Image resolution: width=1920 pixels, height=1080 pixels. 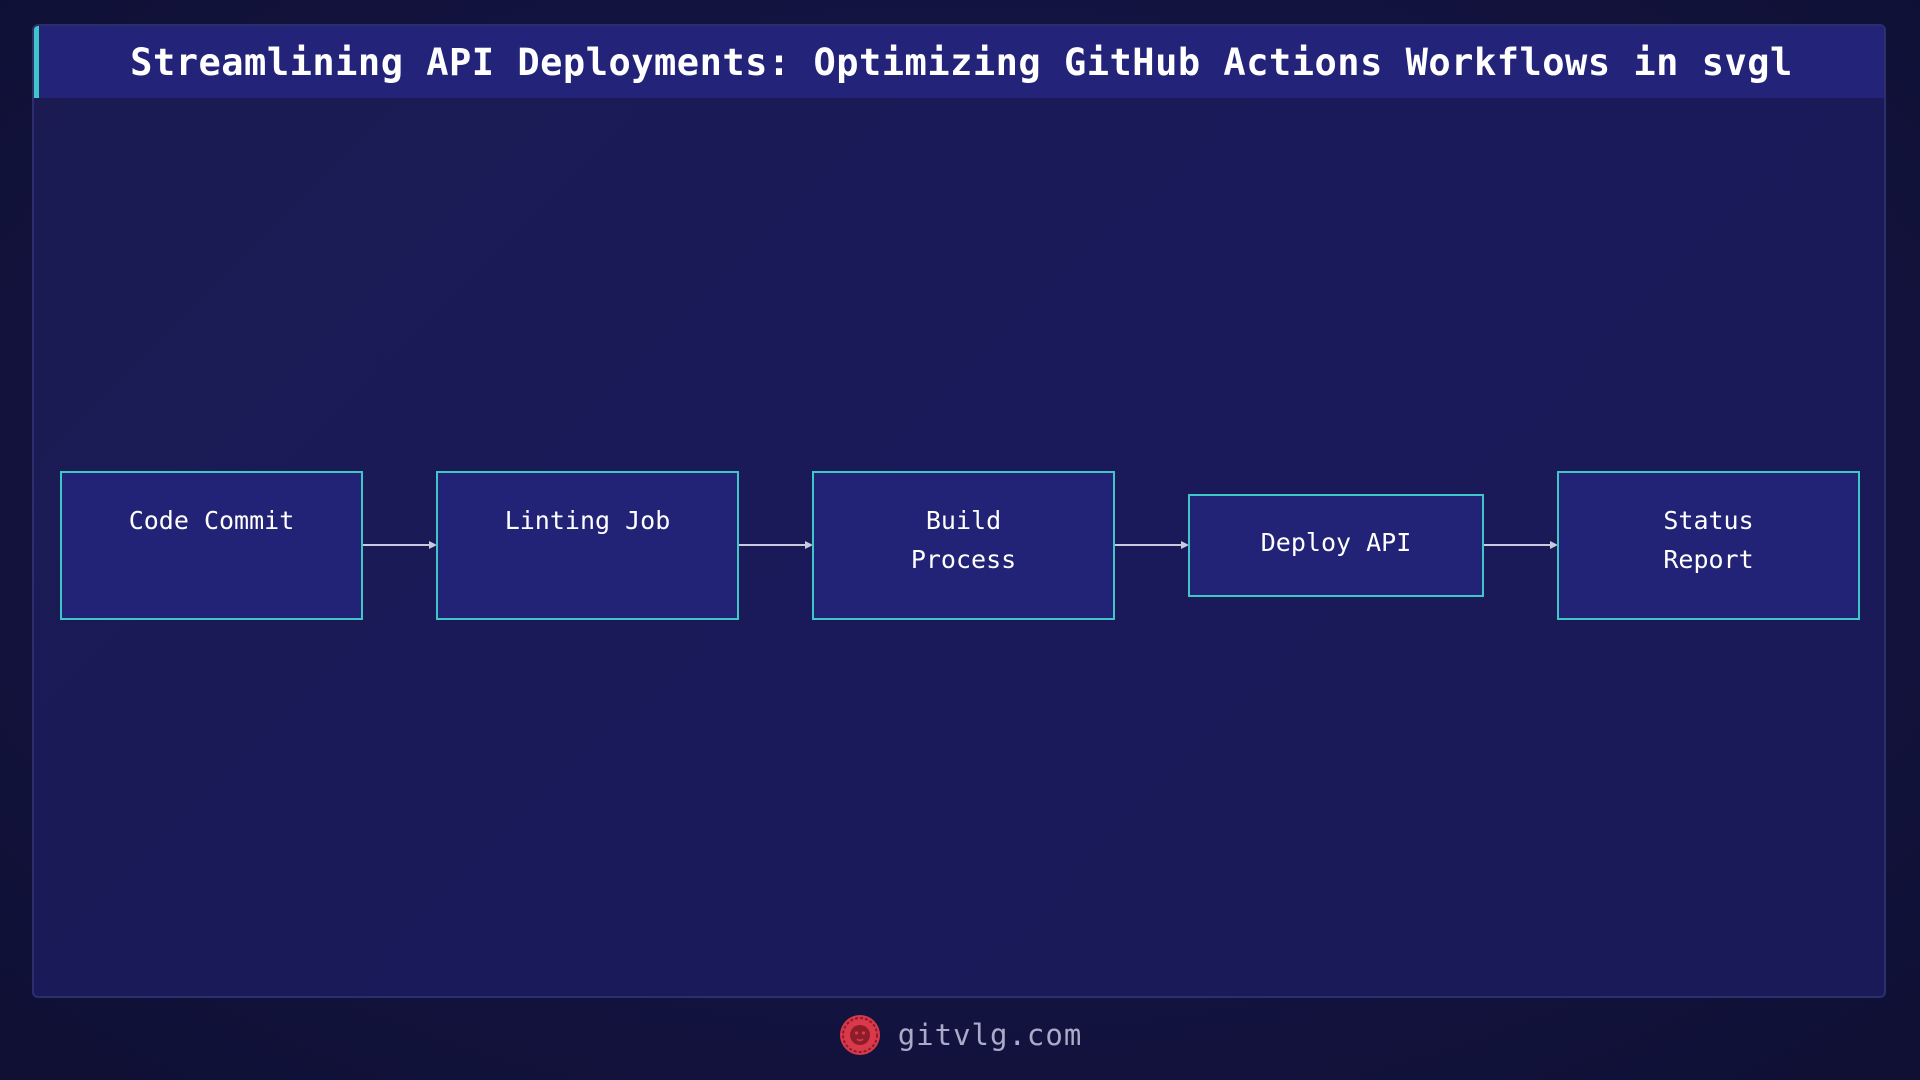 What do you see at coordinates (1520, 545) in the screenshot?
I see `flow-edge-deploy-api-to-status-report` at bounding box center [1520, 545].